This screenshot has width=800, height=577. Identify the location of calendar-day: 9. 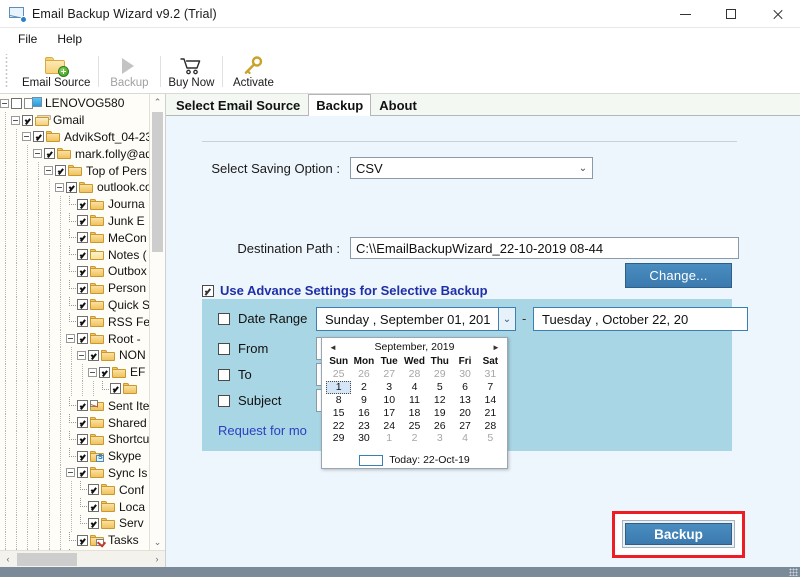
(363, 400).